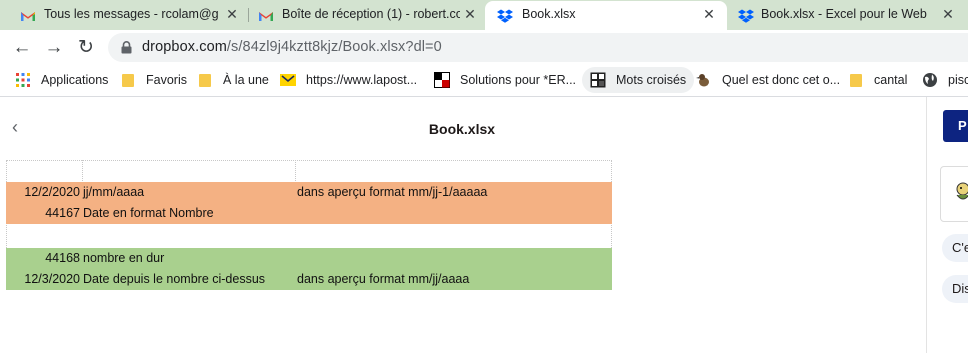 Image resolution: width=968 pixels, height=353 pixels. What do you see at coordinates (962, 191) in the screenshot?
I see `user-avatar-icon` at bounding box center [962, 191].